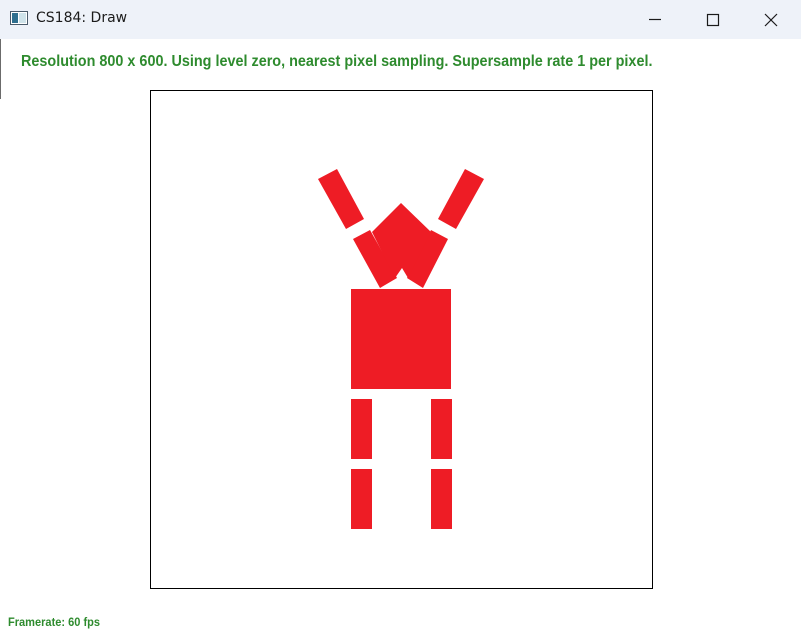 This screenshot has height=639, width=801. I want to click on left-thigh, so click(361, 429).